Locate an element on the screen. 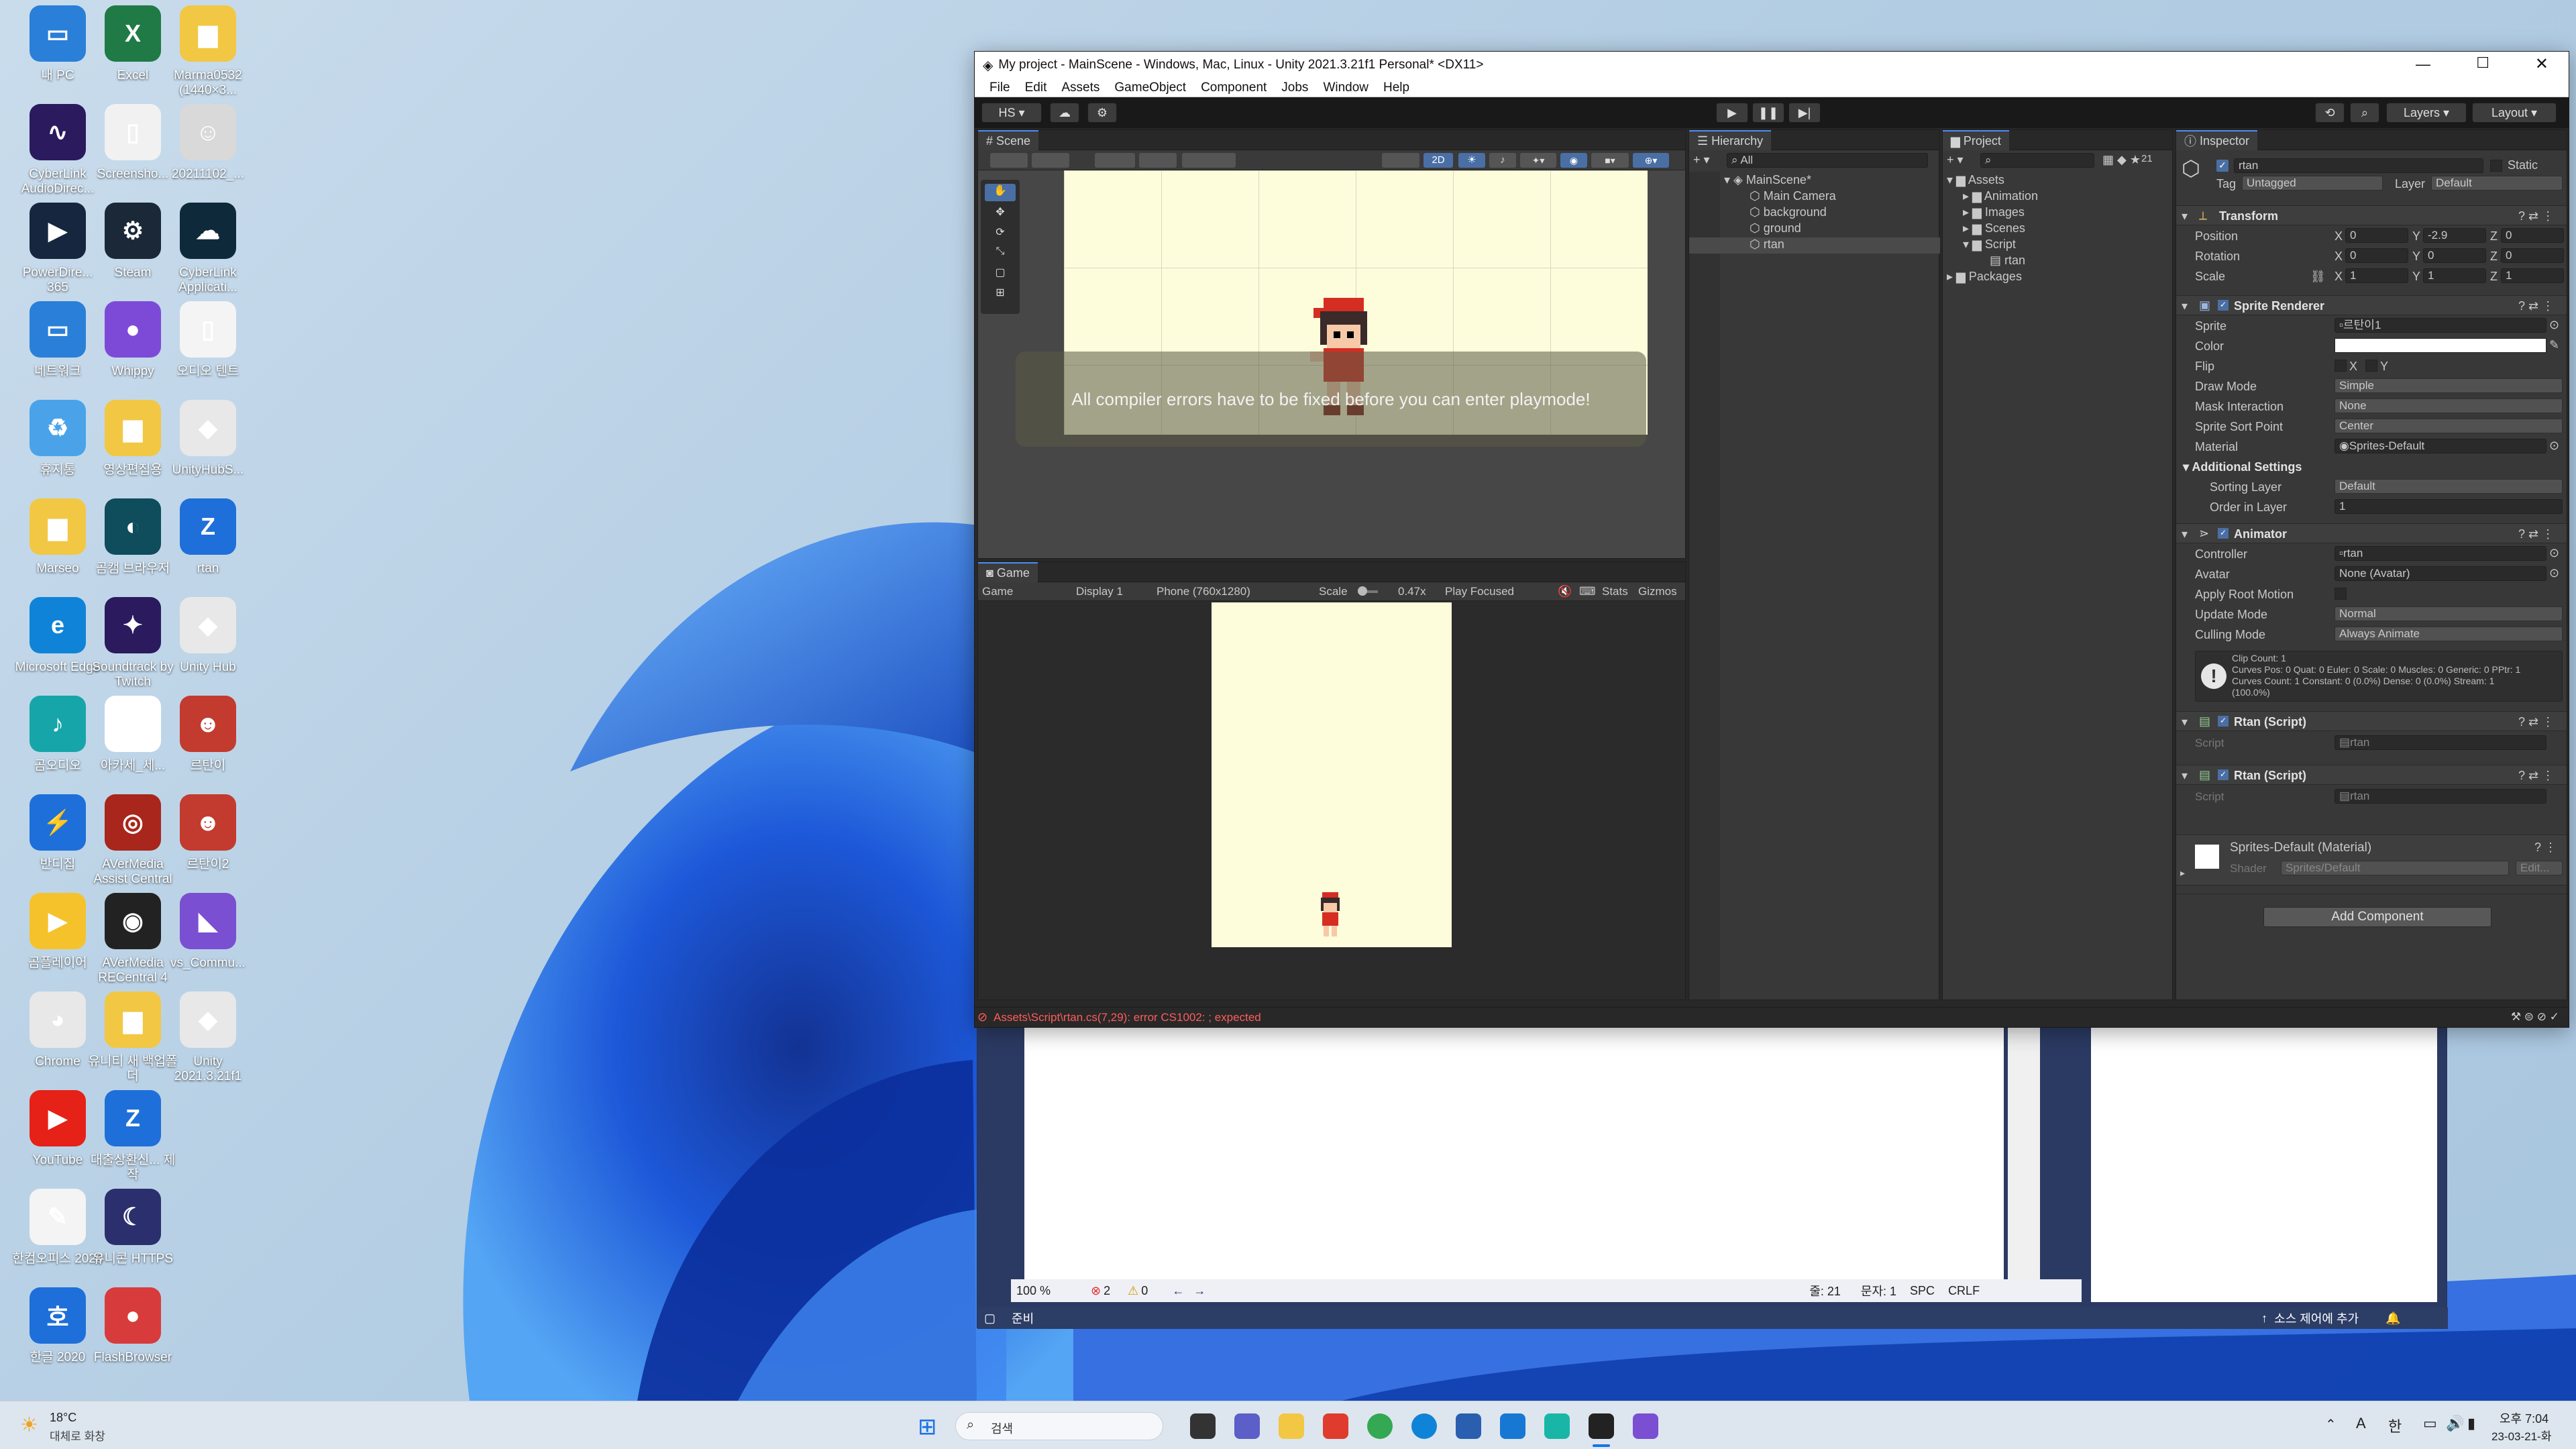  increment-snap-dropdown is located at coordinates (1209, 160).